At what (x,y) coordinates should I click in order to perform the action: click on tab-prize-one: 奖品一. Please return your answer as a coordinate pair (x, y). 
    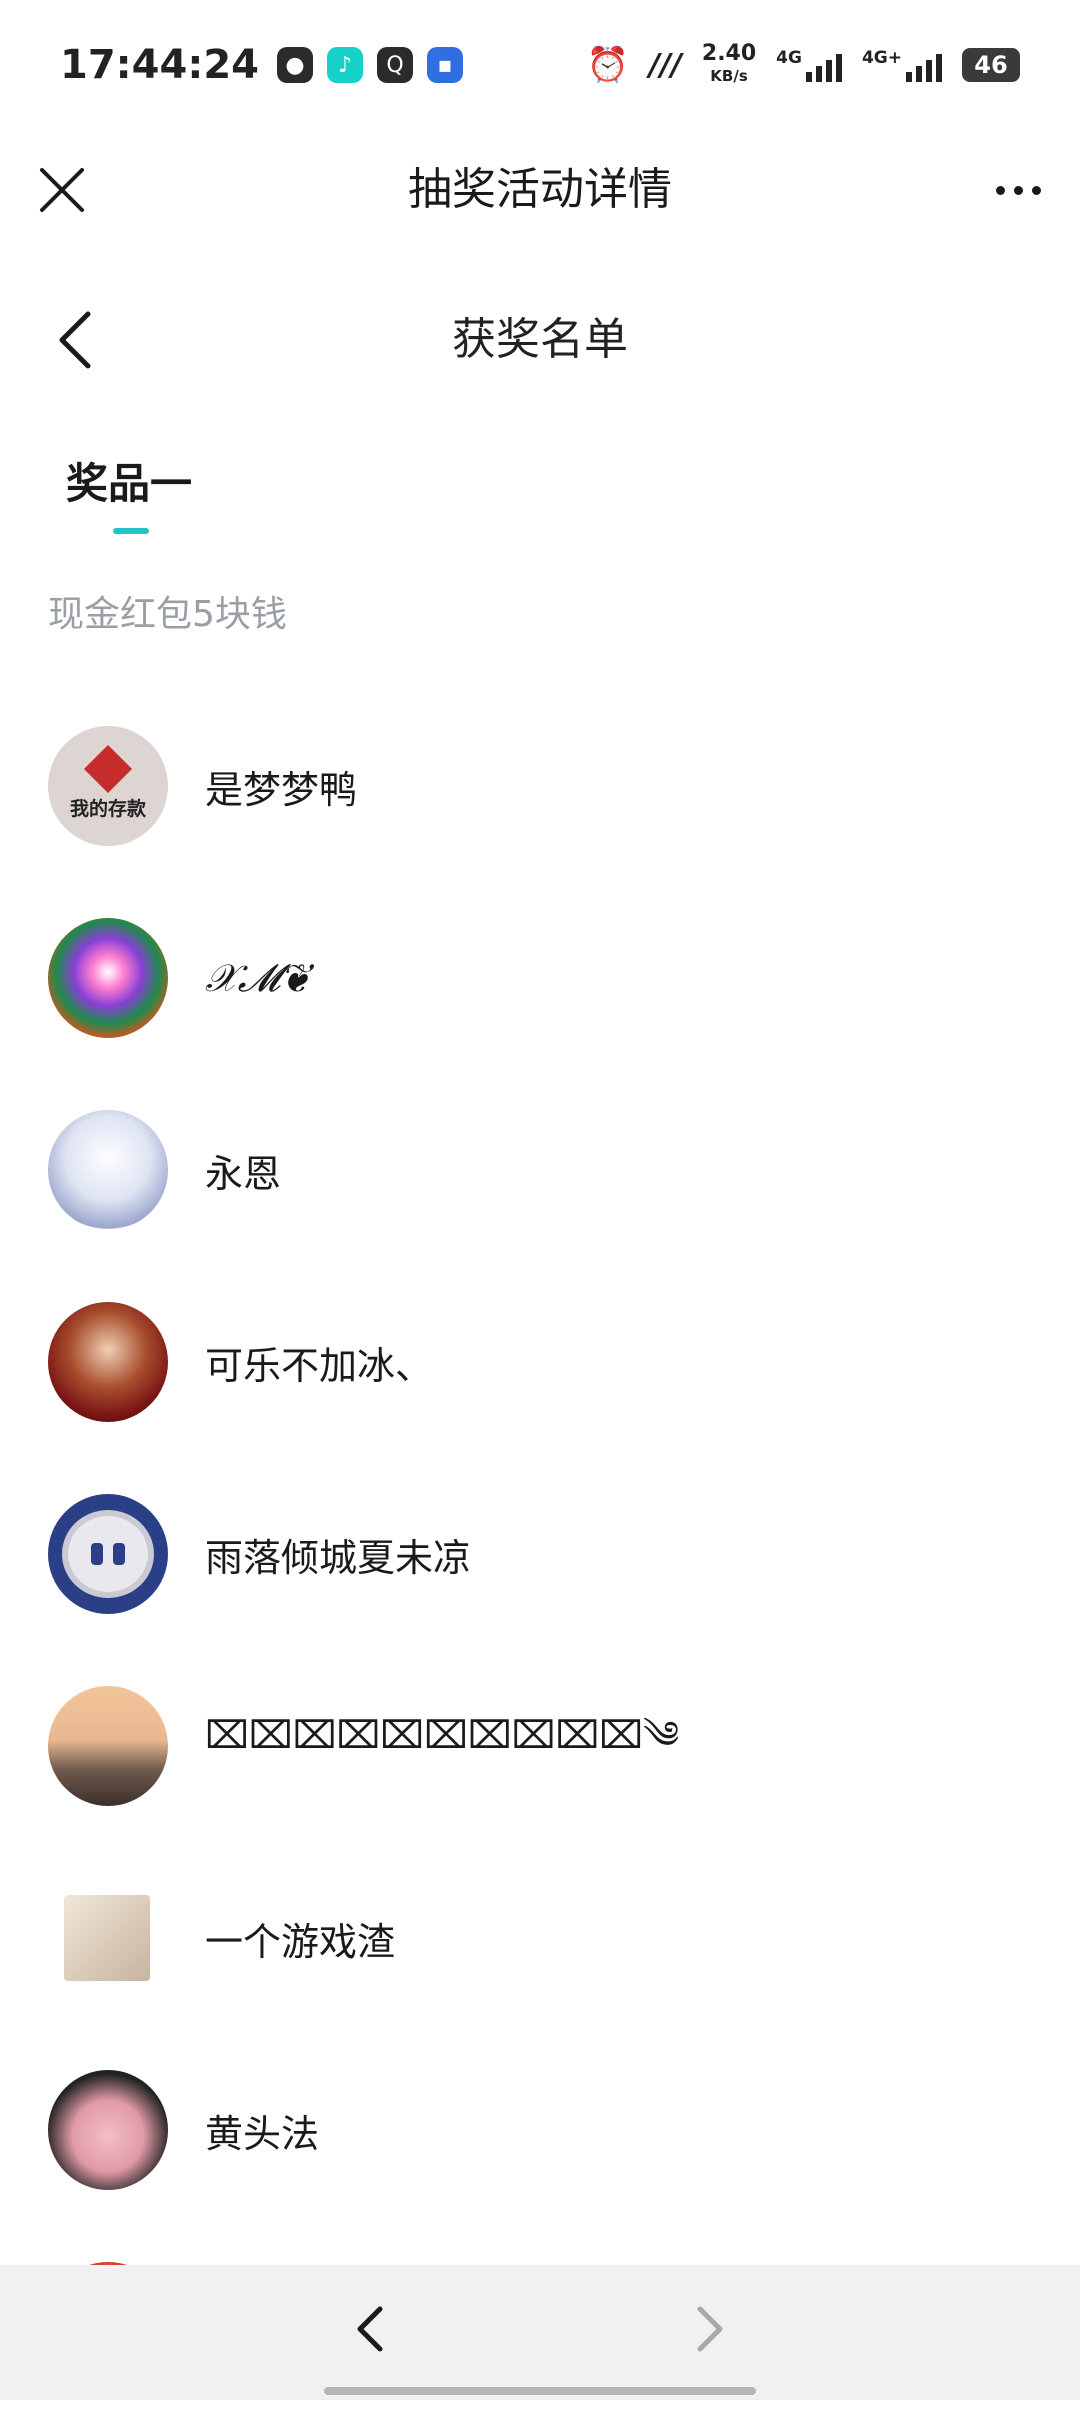
    Looking at the image, I should click on (129, 492).